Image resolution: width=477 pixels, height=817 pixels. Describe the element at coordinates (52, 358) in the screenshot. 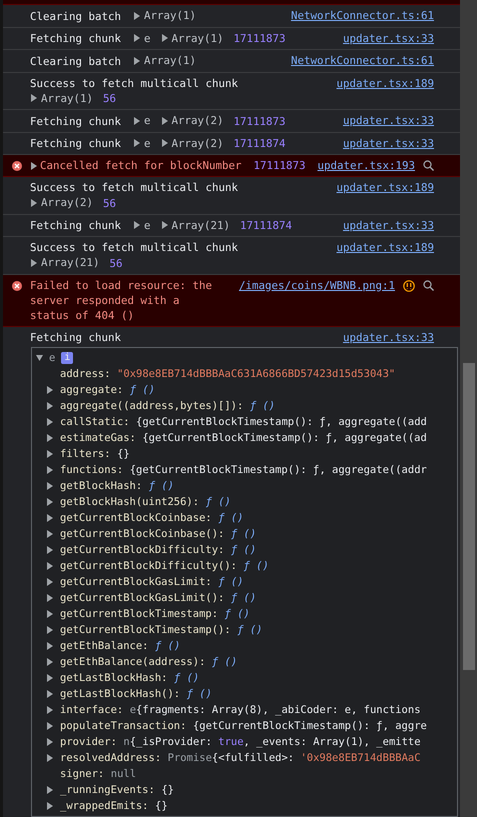

I see `object-name: e` at that location.